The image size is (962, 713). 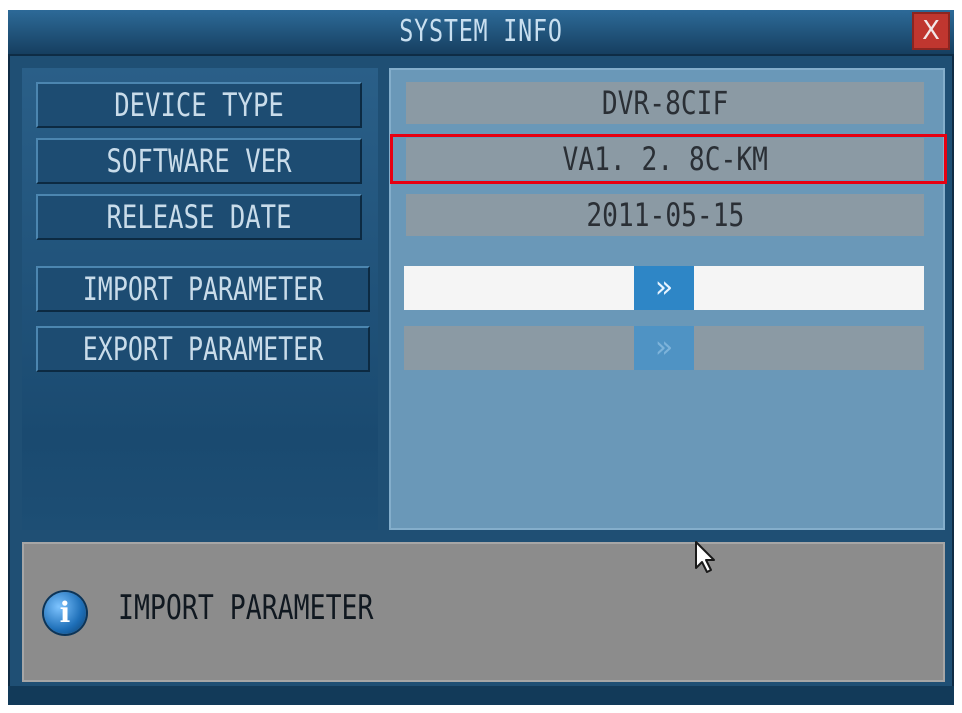 I want to click on window-title: SYSTEM INFO, so click(x=481, y=31).